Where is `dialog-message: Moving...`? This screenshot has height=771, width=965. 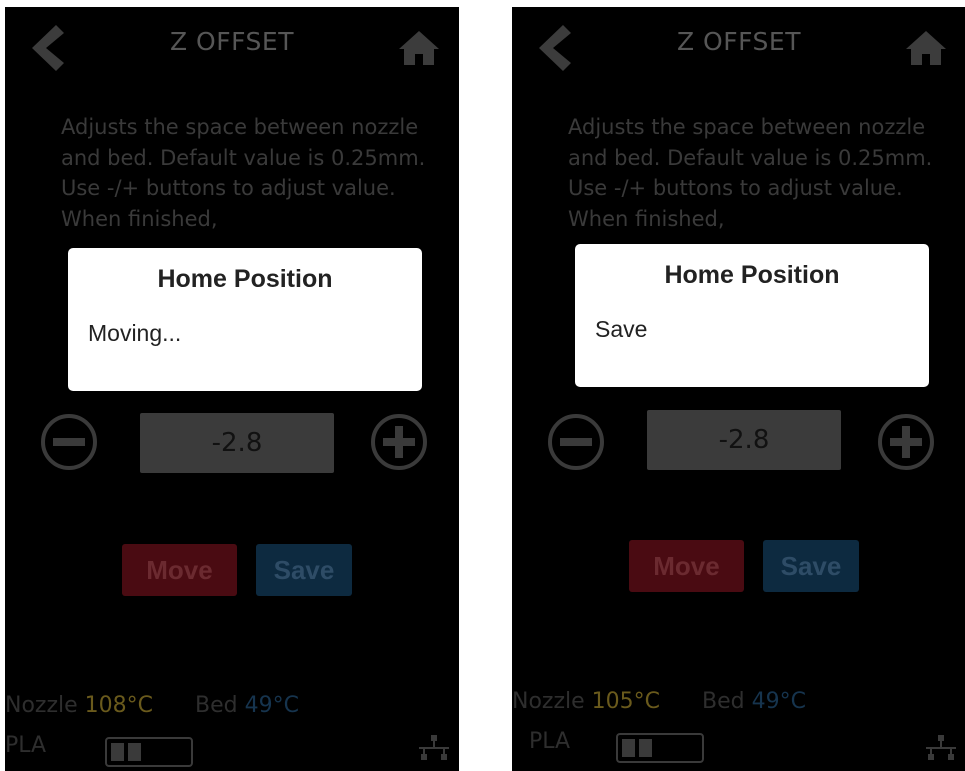 dialog-message: Moving... is located at coordinates (135, 333).